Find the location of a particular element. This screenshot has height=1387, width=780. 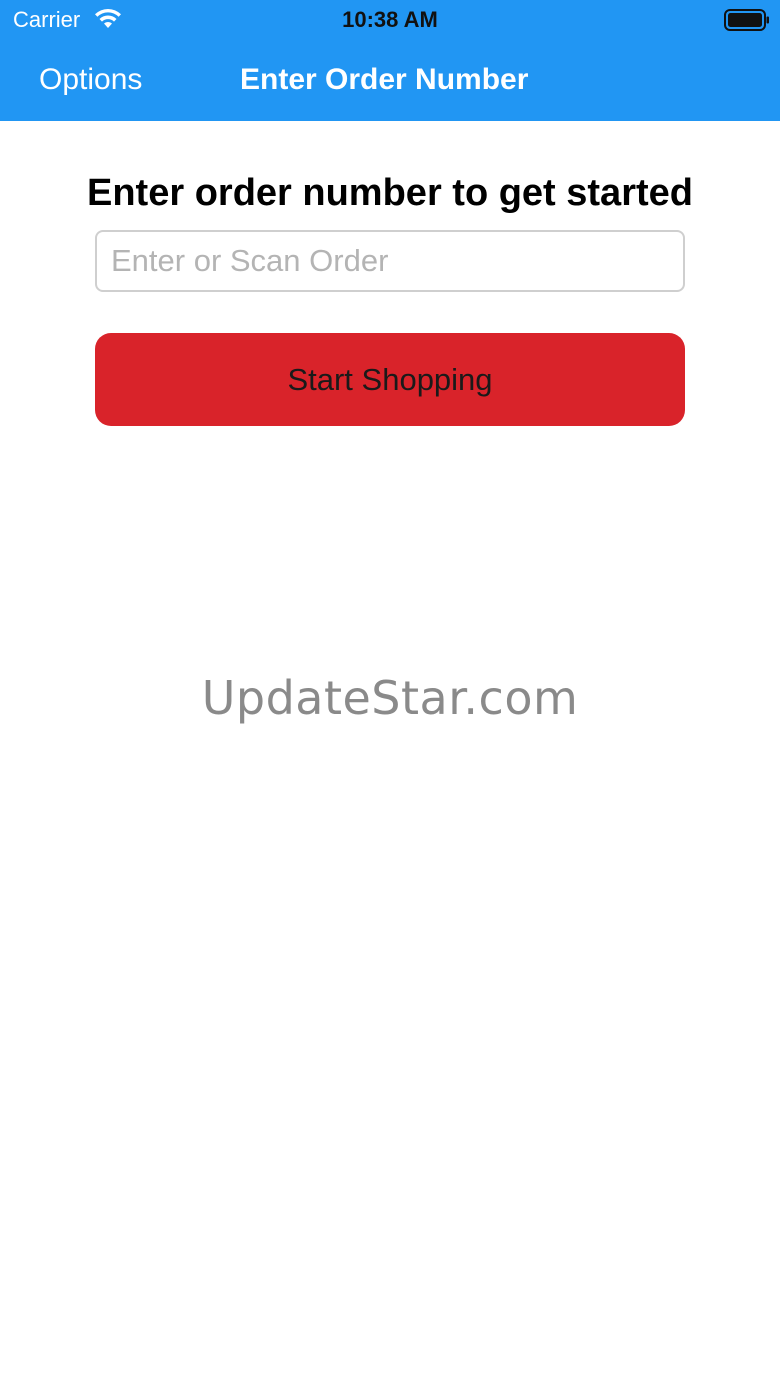

navigation-bar: Options Enter Order Number is located at coordinates (390, 80).